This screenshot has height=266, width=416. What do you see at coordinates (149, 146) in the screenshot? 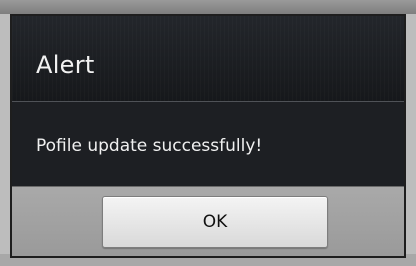
I see `dialog-message: Pofile update successfully!` at bounding box center [149, 146].